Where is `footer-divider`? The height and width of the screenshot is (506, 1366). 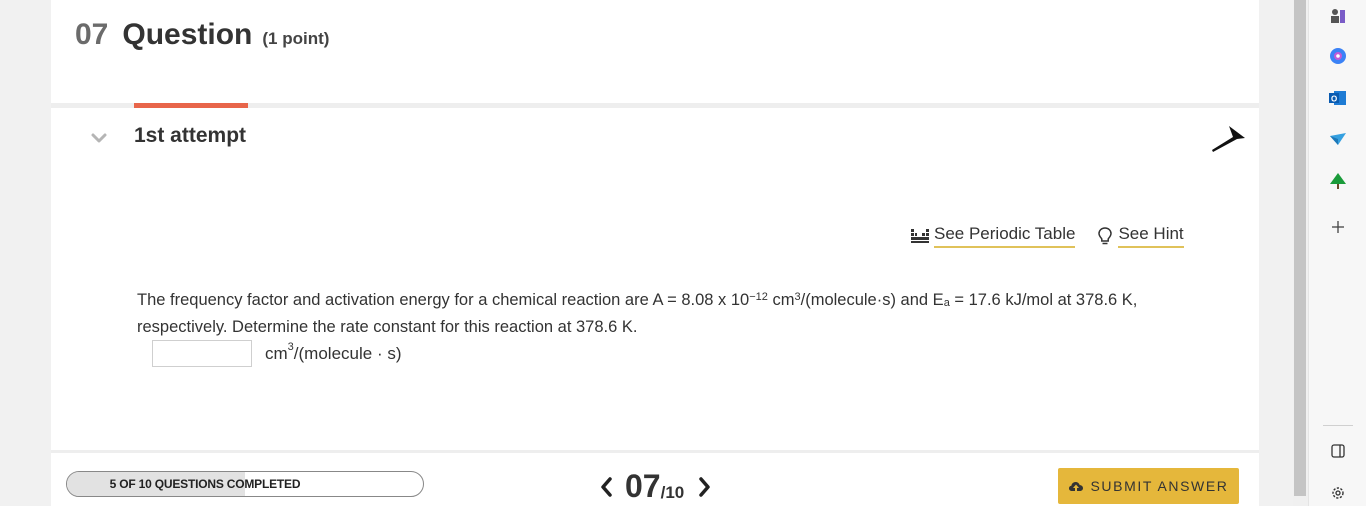 footer-divider is located at coordinates (655, 451).